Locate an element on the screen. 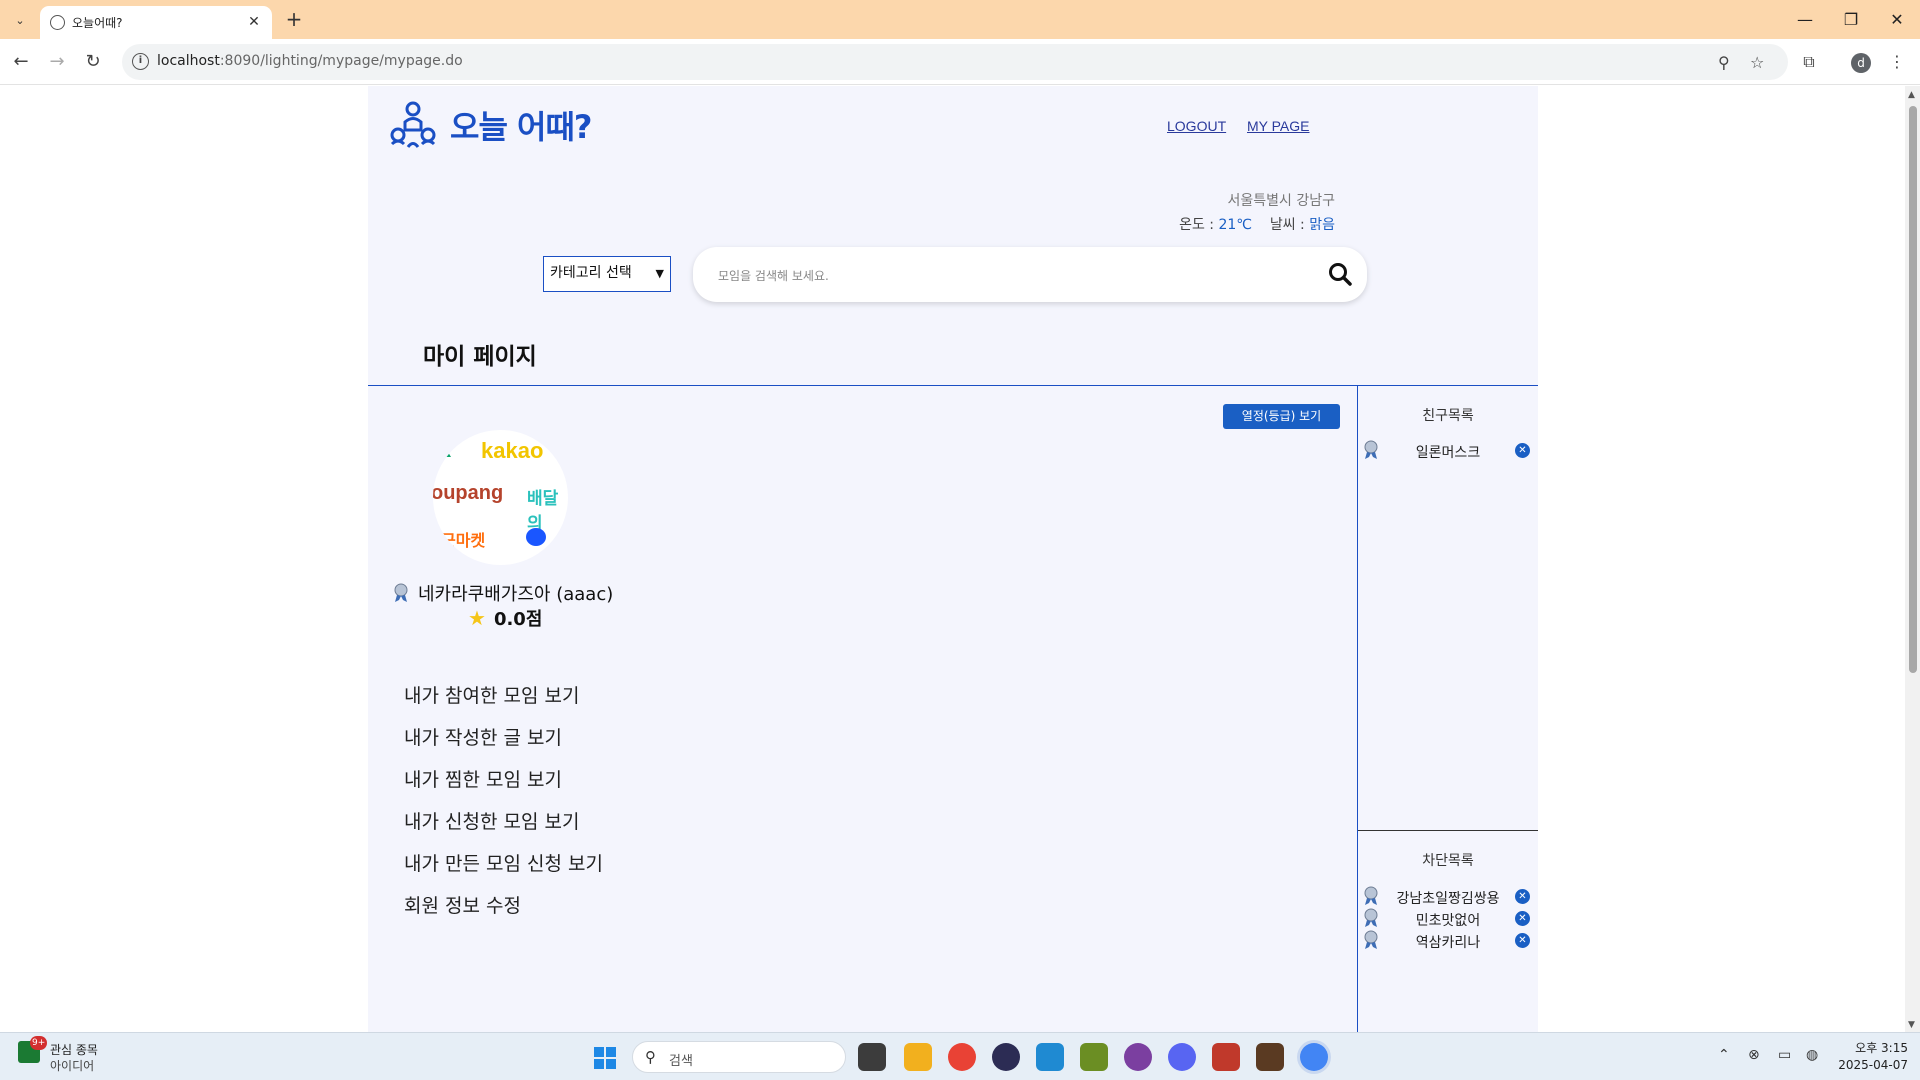 This screenshot has width=1920, height=1080. back-icon: ← is located at coordinates (21, 62).